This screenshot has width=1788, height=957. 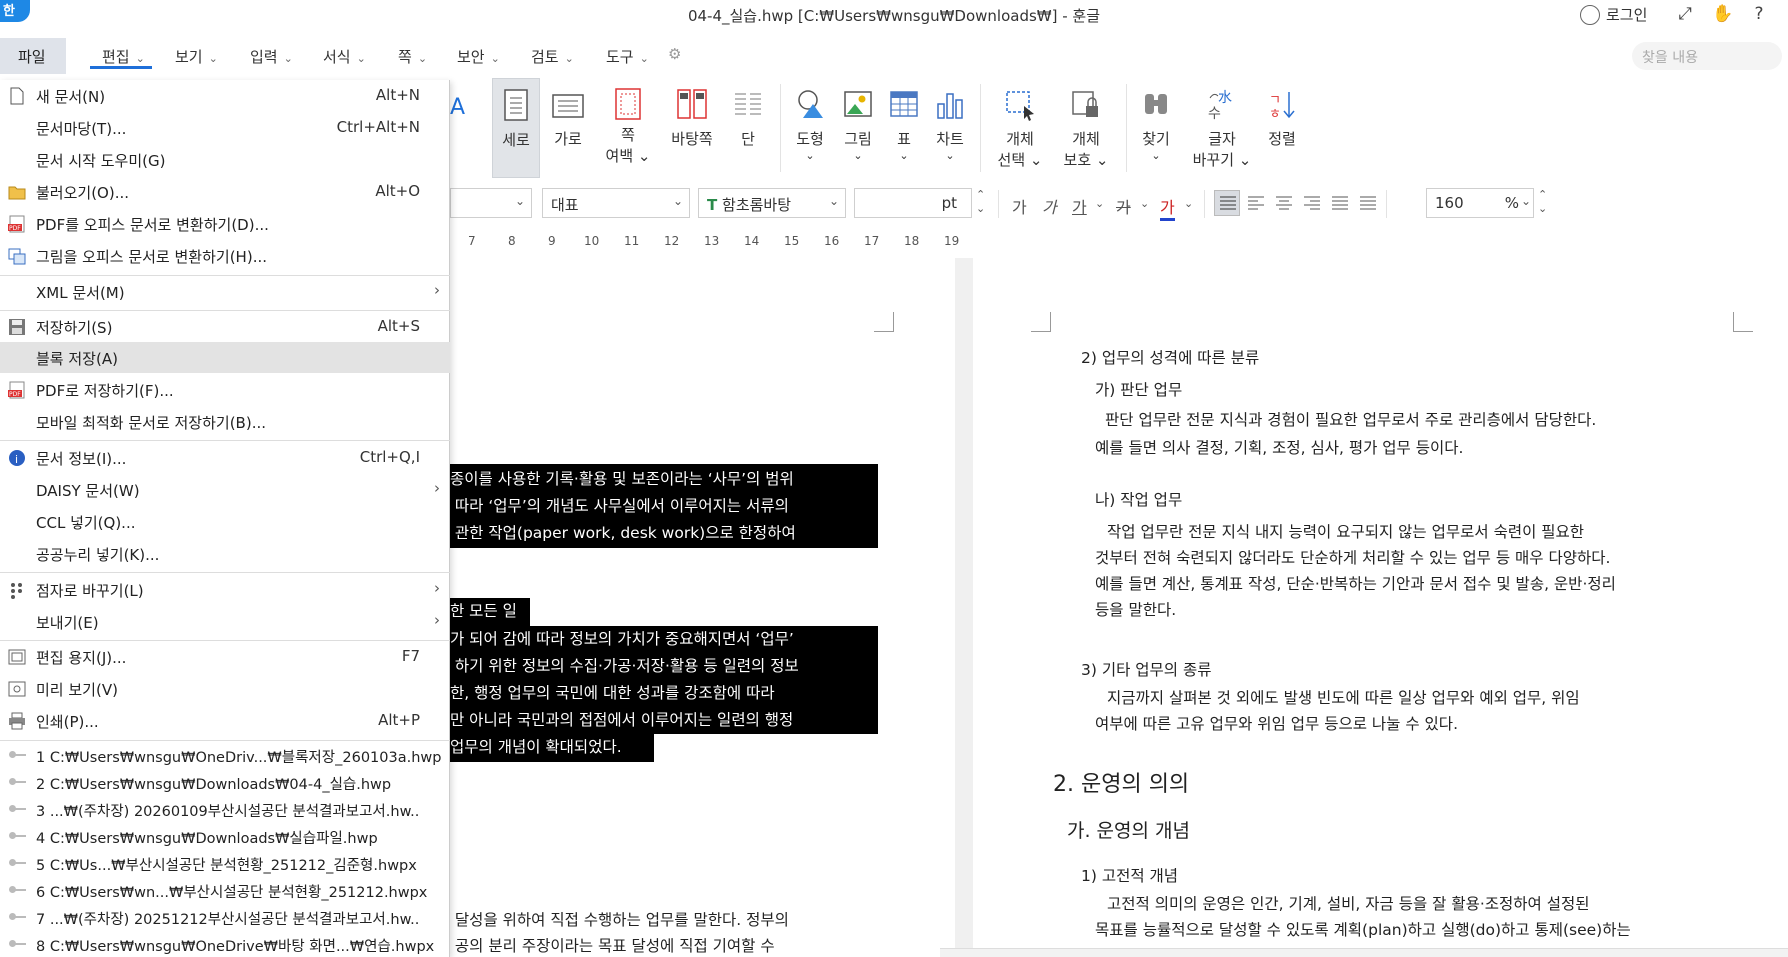 What do you see at coordinates (627, 56) in the screenshot?
I see `menu-tools: 도구 ⌄` at bounding box center [627, 56].